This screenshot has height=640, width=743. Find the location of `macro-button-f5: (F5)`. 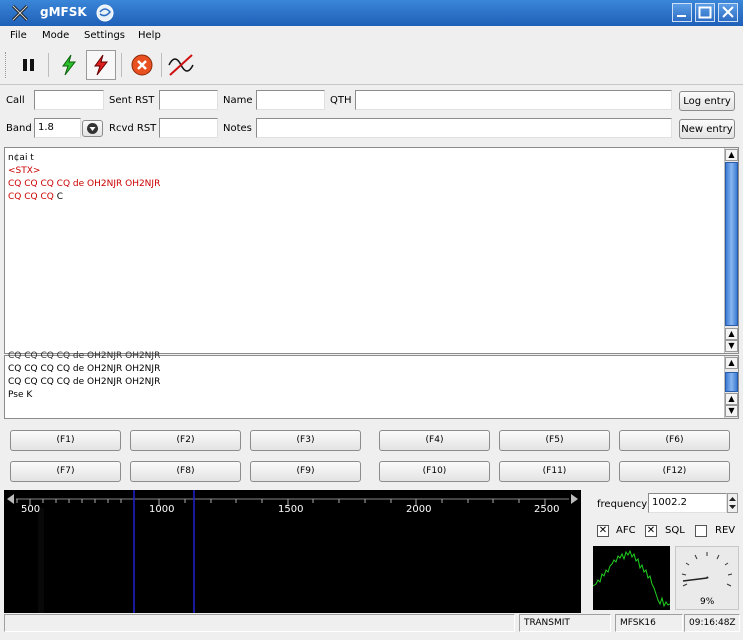

macro-button-f5: (F5) is located at coordinates (554, 440).